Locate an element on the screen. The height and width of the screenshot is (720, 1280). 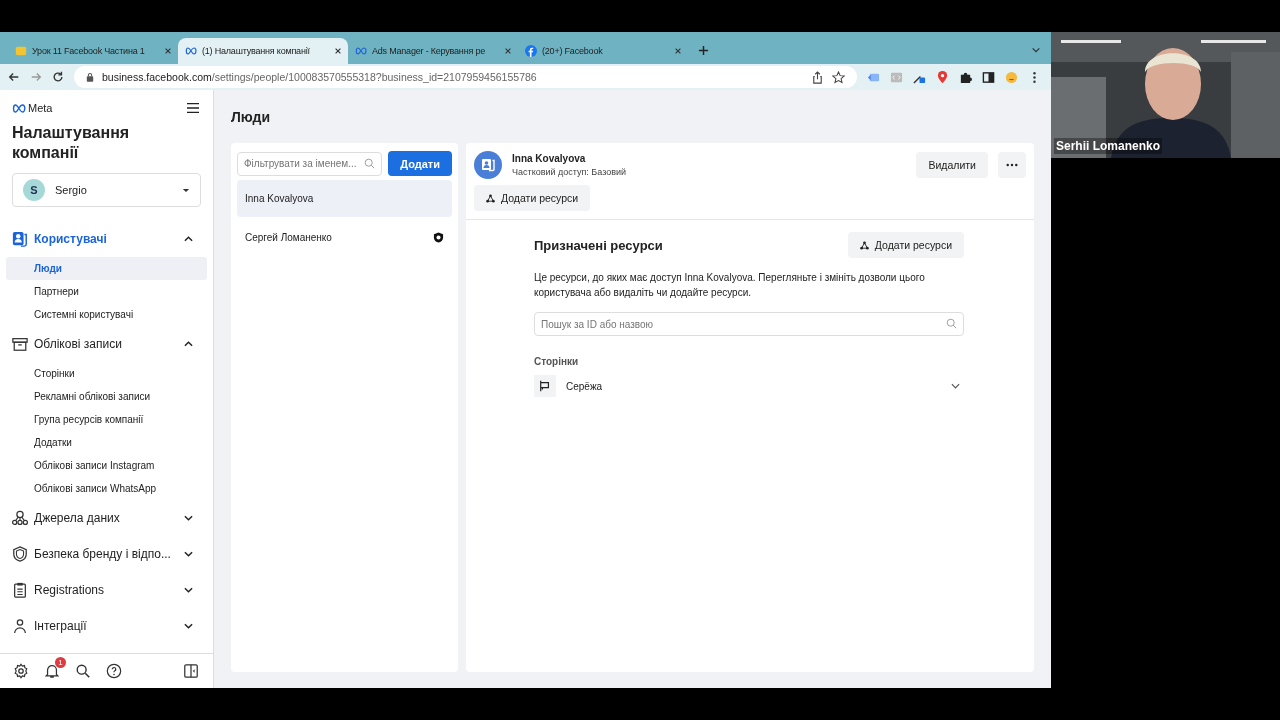
new-tab-icon is located at coordinates (703, 50).